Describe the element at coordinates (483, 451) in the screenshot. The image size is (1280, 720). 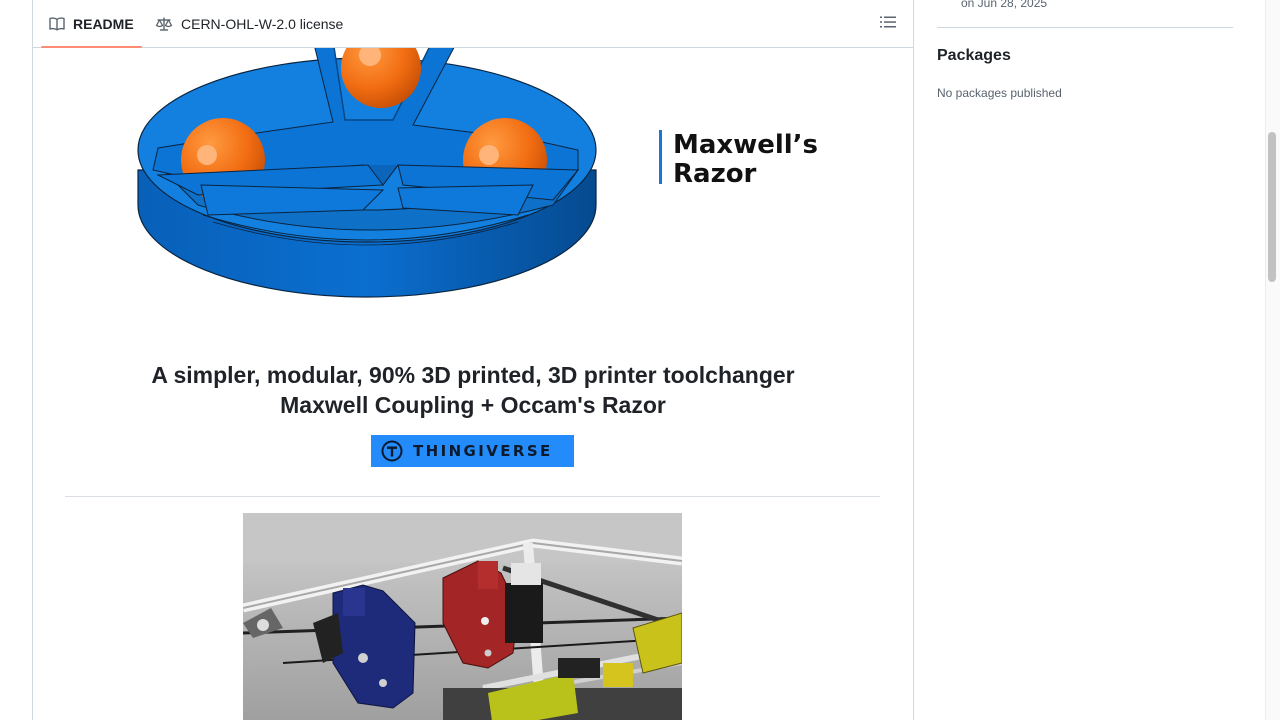
I see `thingiverse-label: THINGIVERSE` at that location.